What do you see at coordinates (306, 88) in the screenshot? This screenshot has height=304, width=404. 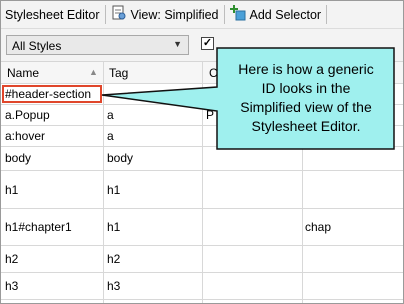 I see `callout-line: ID looks in the` at bounding box center [306, 88].